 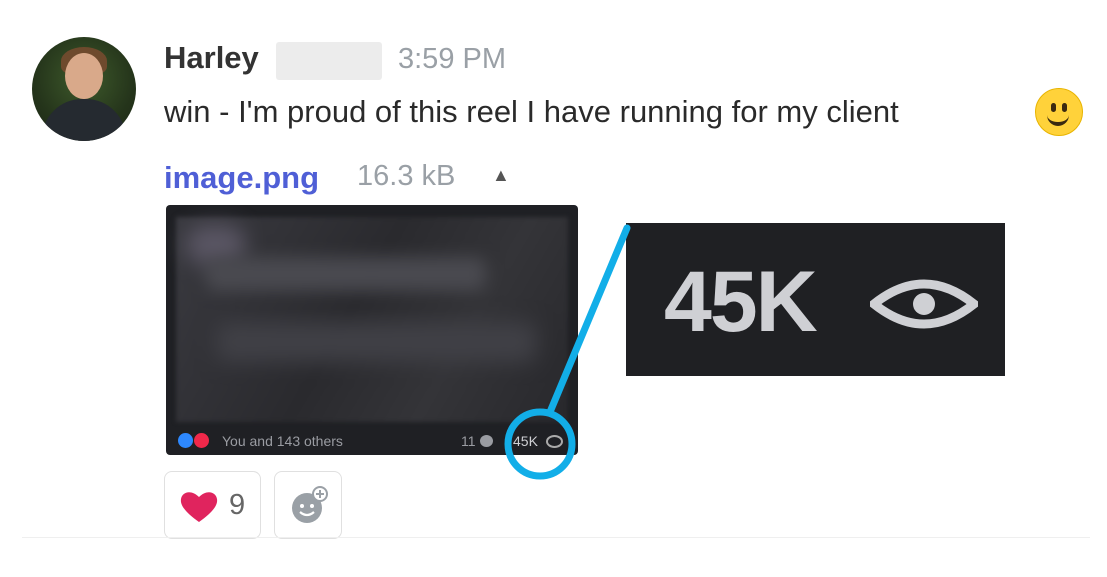 I want to click on add-reaction-button, so click(x=308, y=505).